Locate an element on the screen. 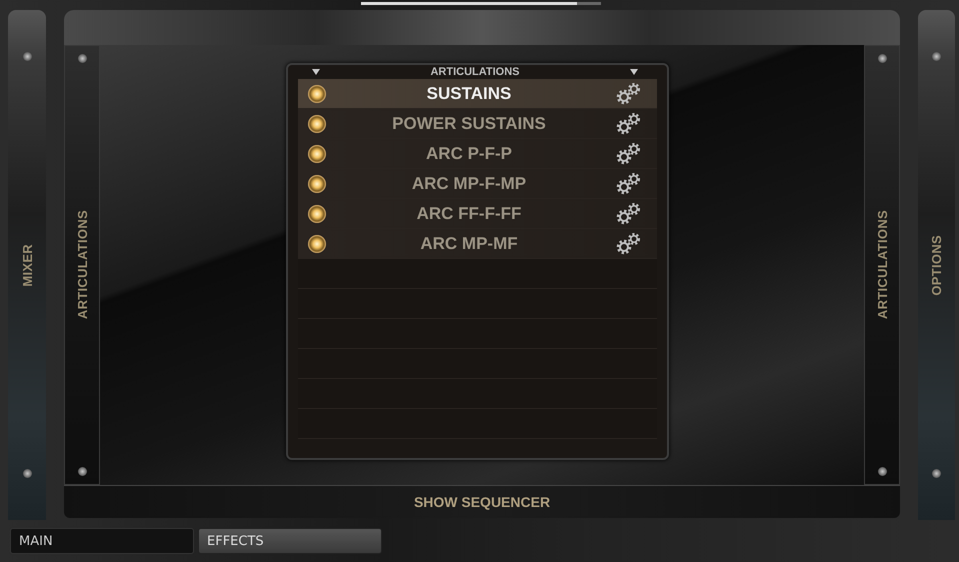 Image resolution: width=959 pixels, height=562 pixels. tab-label: OPTIONS is located at coordinates (936, 265).